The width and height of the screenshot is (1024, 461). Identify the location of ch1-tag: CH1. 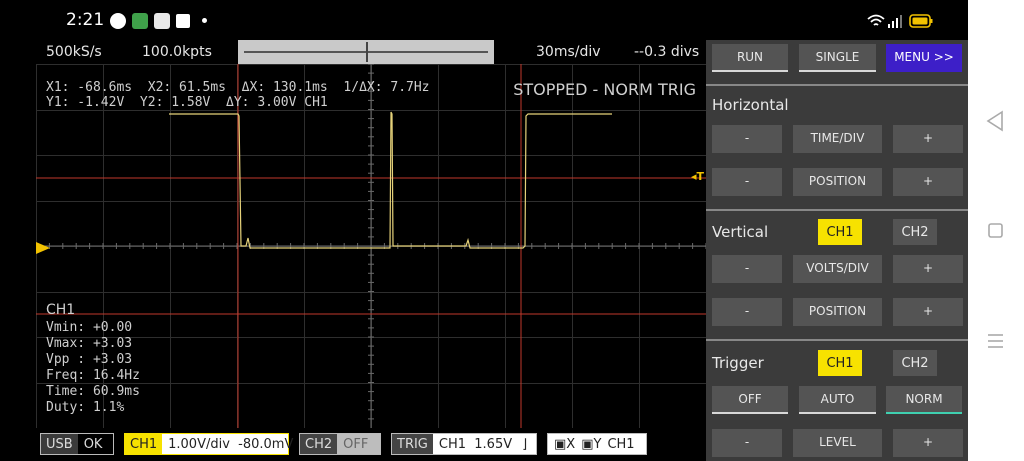
(144, 444).